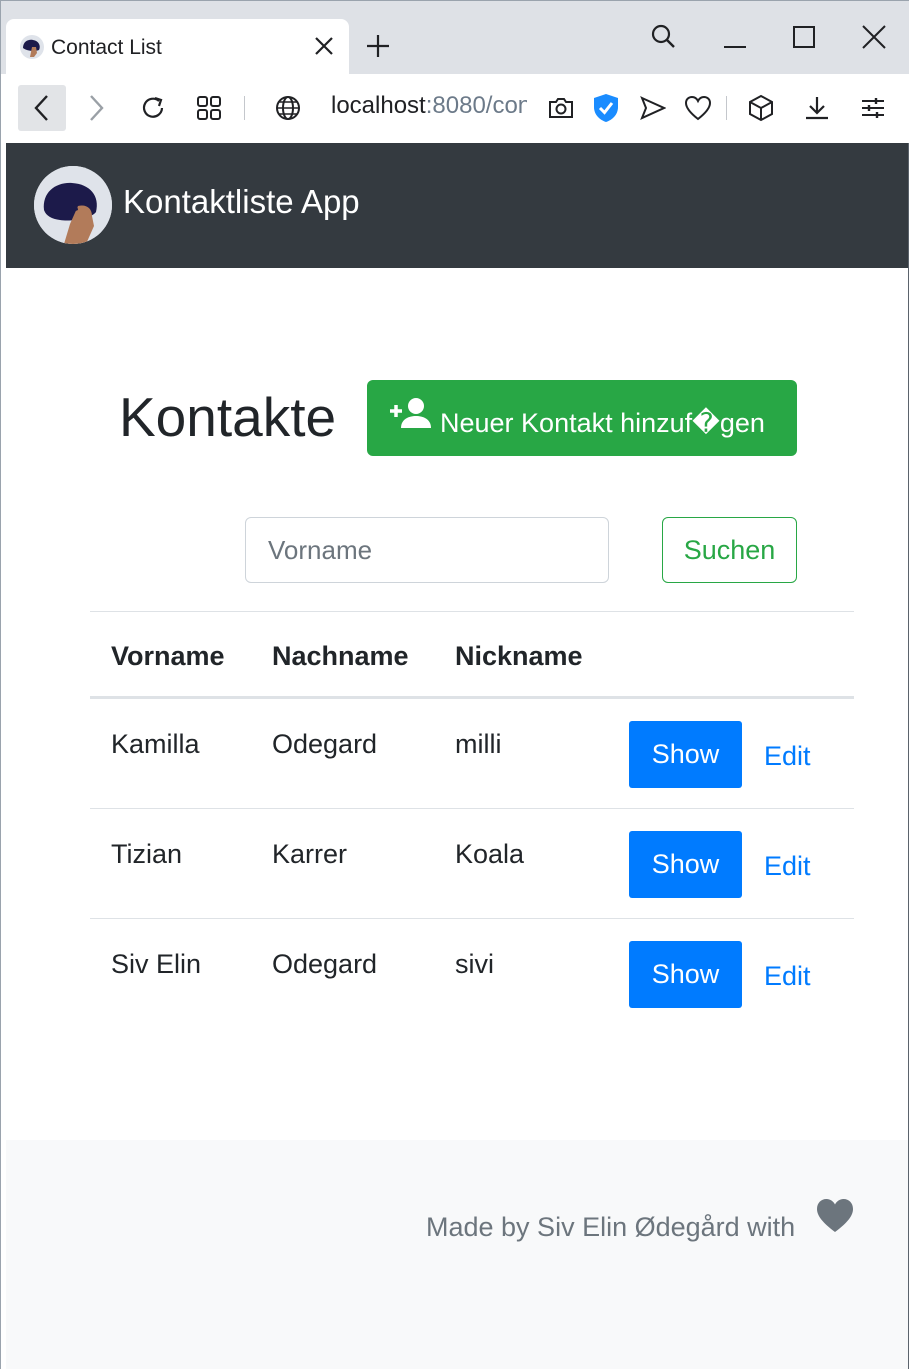 The width and height of the screenshot is (909, 1369). I want to click on cell-vorname: Siv Elin, so click(156, 964).